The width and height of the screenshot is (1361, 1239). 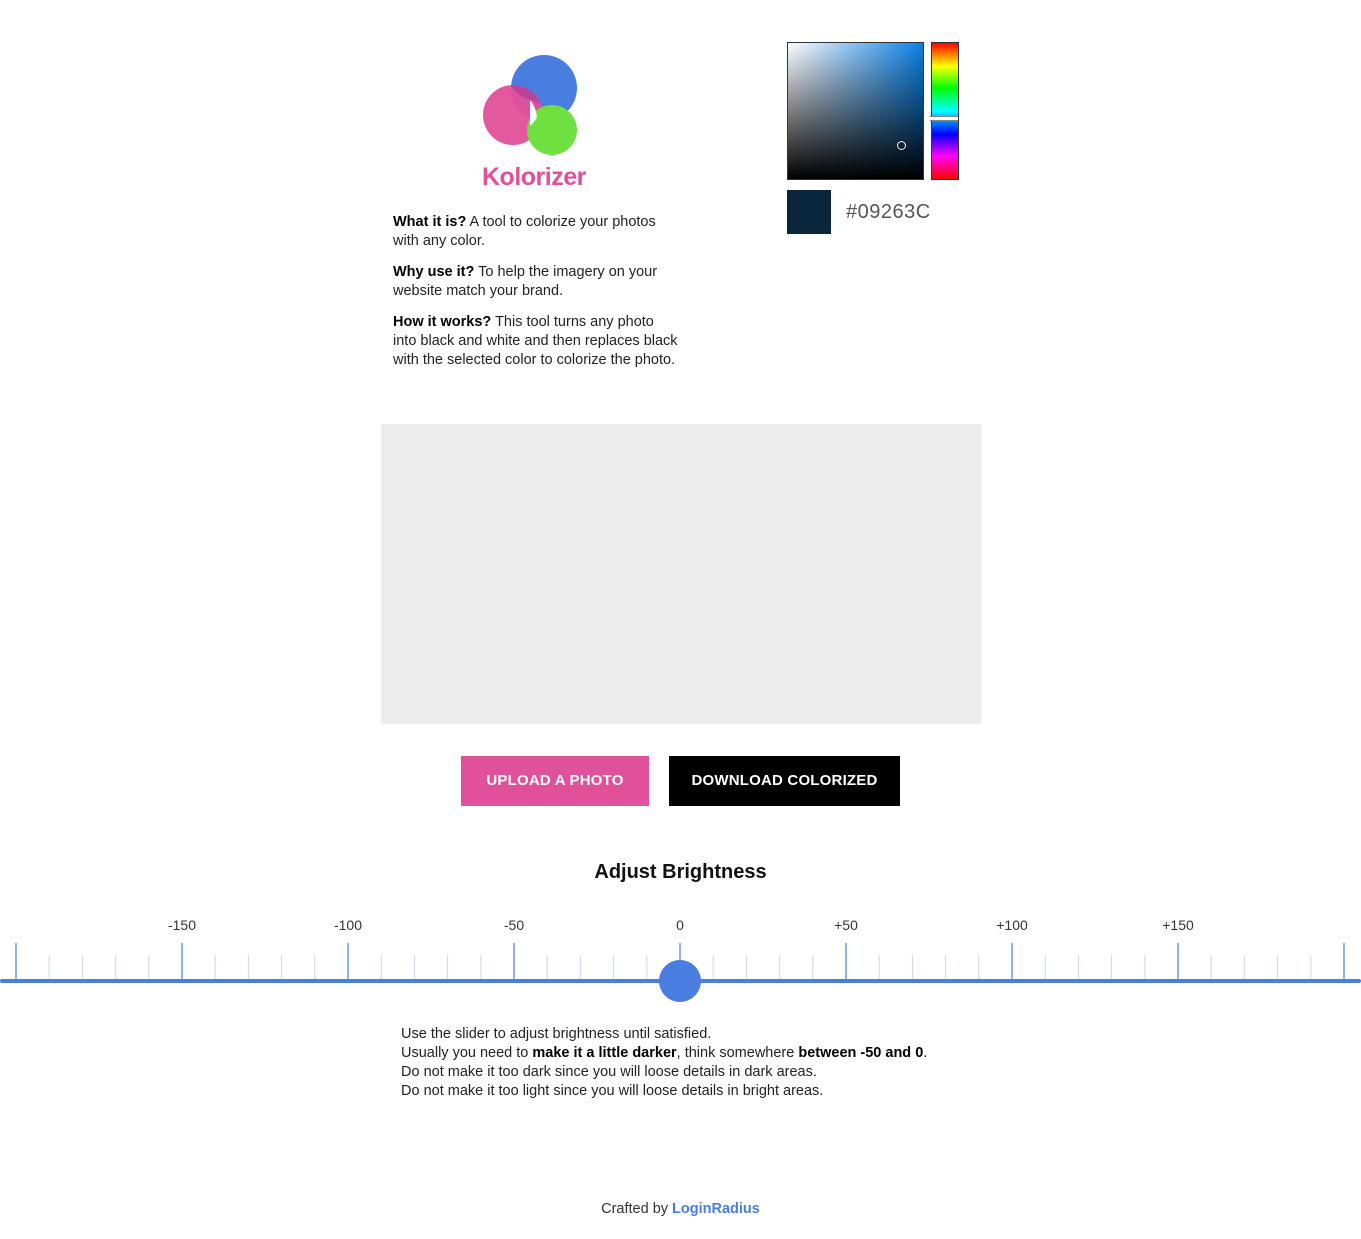 I want to click on footer: Crafted by LoginRadius, so click(x=680, y=1209).